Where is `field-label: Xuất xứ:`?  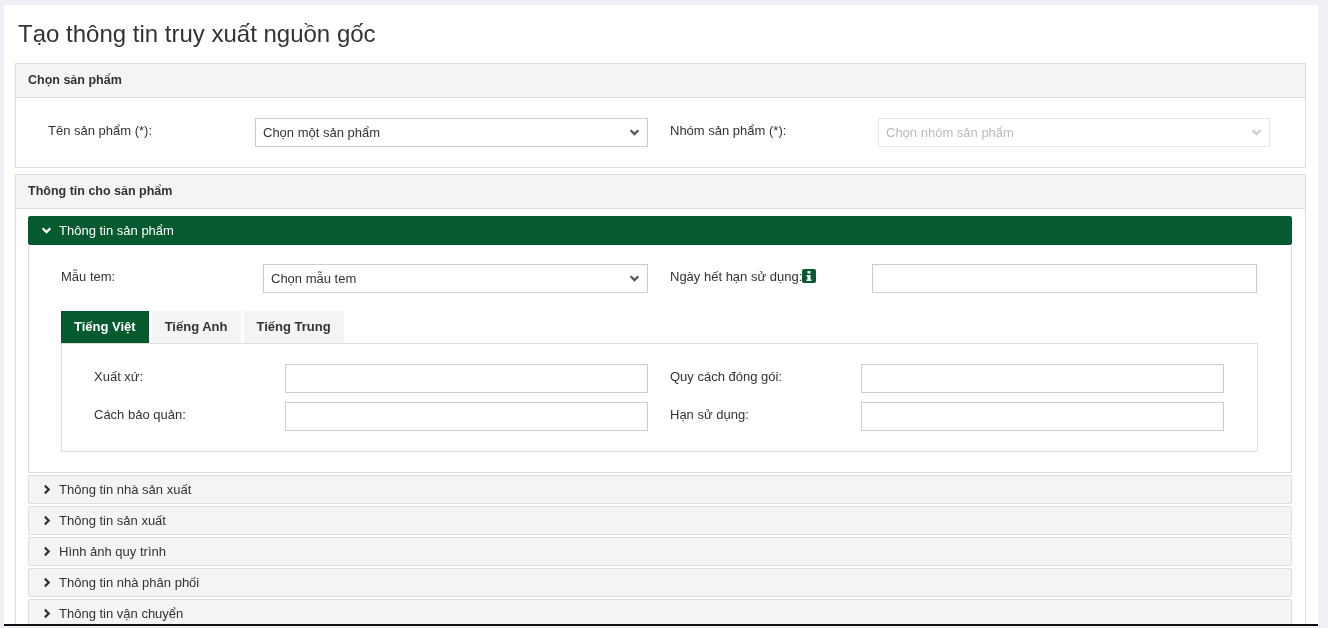
field-label: Xuất xứ: is located at coordinates (119, 377).